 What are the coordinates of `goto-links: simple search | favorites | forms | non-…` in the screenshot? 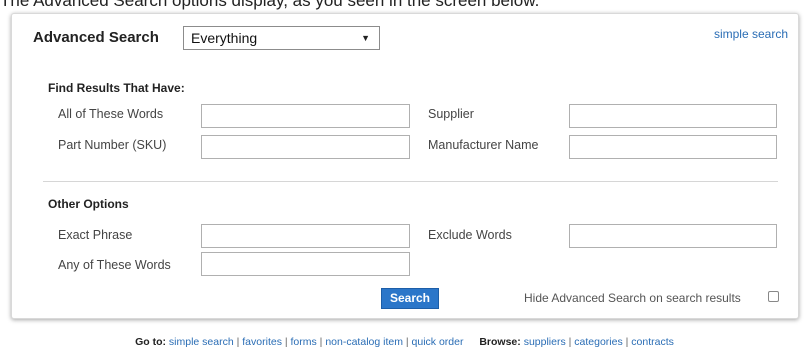 It's located at (316, 342).